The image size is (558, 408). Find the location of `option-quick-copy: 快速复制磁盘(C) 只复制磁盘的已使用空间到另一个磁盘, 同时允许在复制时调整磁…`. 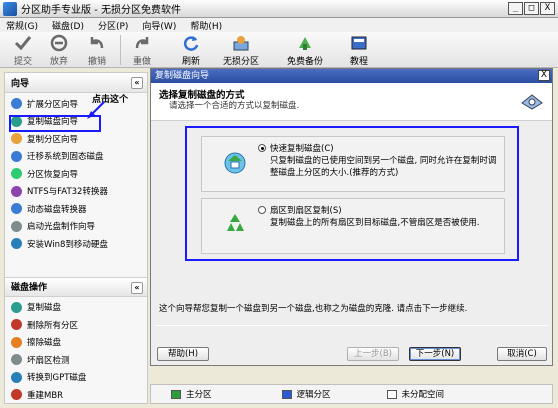

option-quick-copy: 快速复制磁盘(C) 只复制磁盘的已使用空间到另一个磁盘, 同时允许在复制时调整磁… is located at coordinates (353, 164).